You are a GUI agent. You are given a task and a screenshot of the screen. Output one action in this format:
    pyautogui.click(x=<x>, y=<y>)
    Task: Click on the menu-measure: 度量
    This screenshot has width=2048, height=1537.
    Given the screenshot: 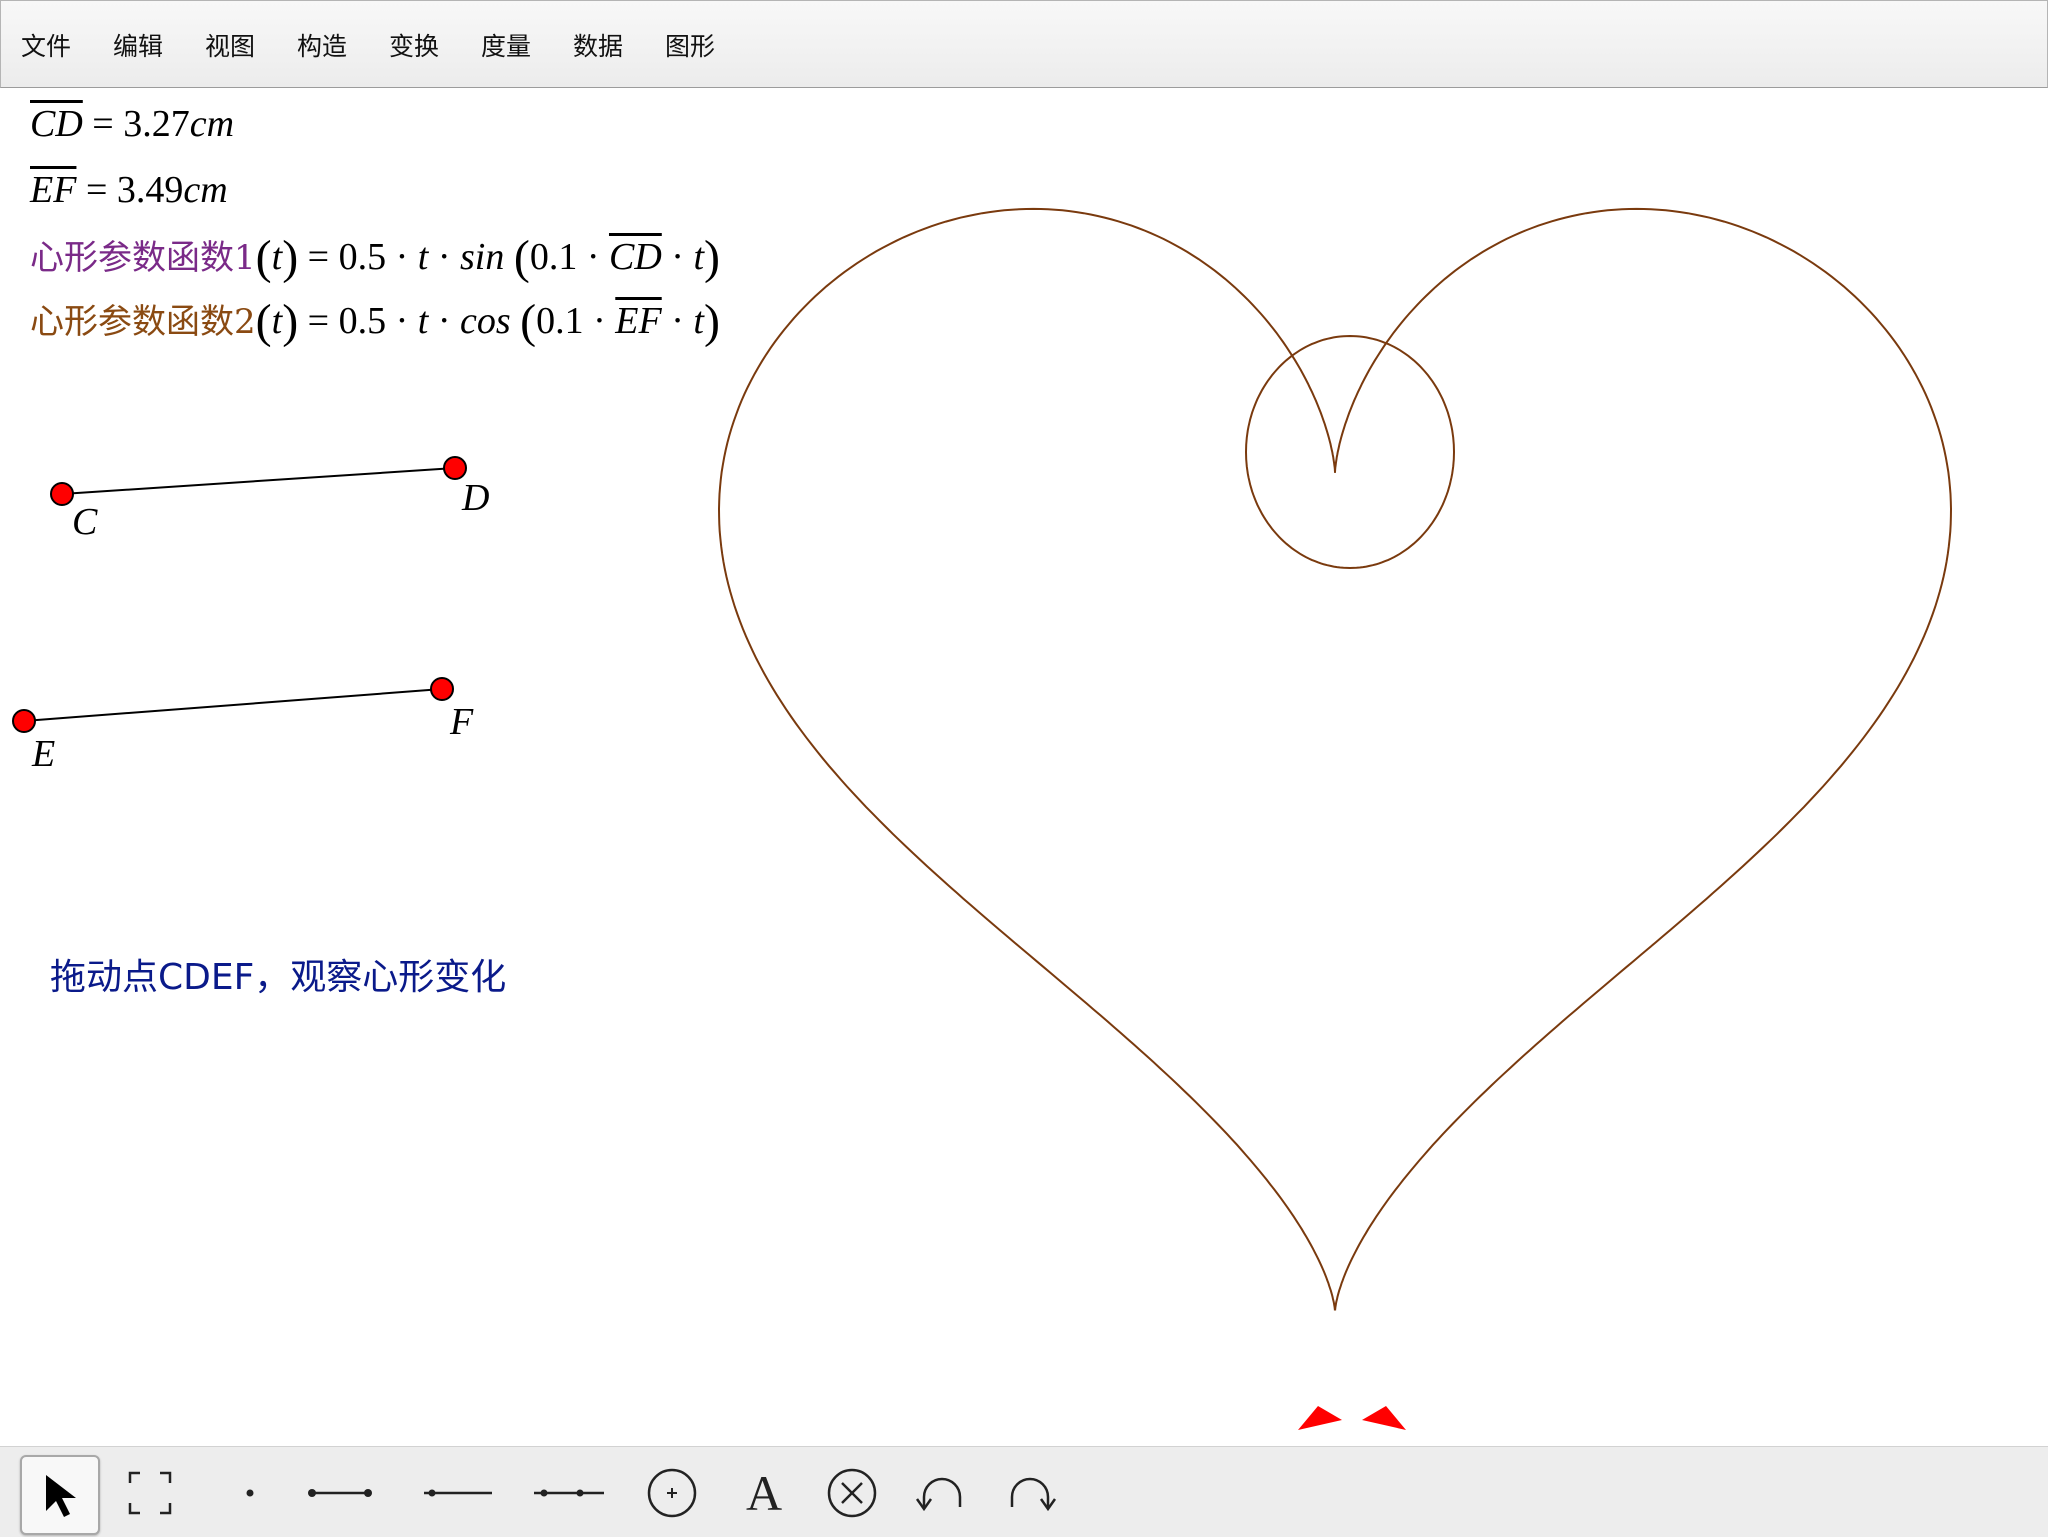 What is the action you would take?
    pyautogui.click(x=506, y=45)
    